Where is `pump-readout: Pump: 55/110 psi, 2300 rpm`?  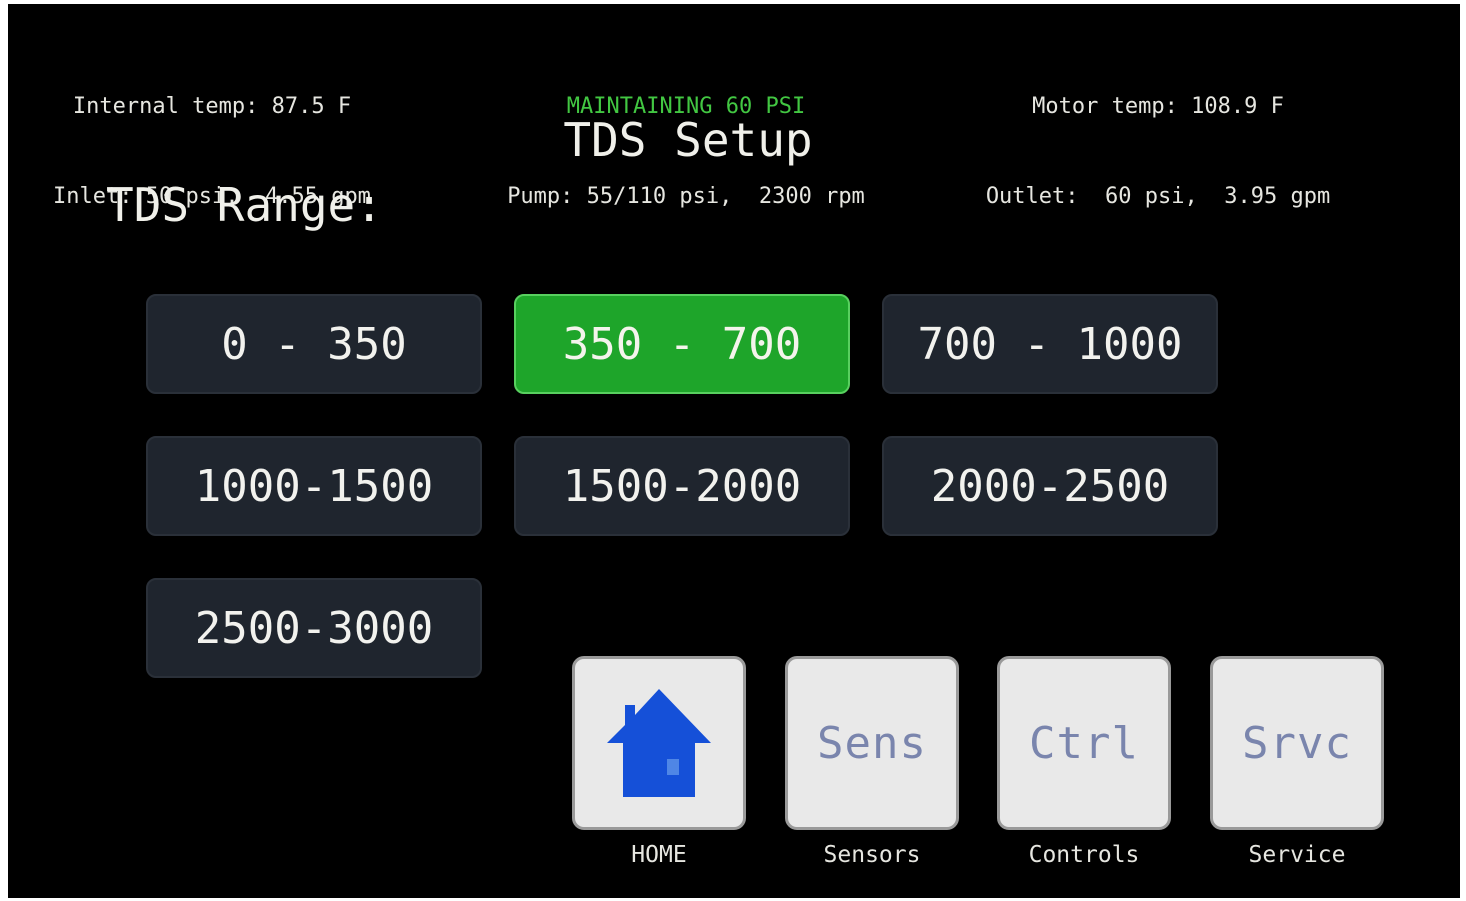 pump-readout: Pump: 55/110 psi, 2300 rpm is located at coordinates (686, 196).